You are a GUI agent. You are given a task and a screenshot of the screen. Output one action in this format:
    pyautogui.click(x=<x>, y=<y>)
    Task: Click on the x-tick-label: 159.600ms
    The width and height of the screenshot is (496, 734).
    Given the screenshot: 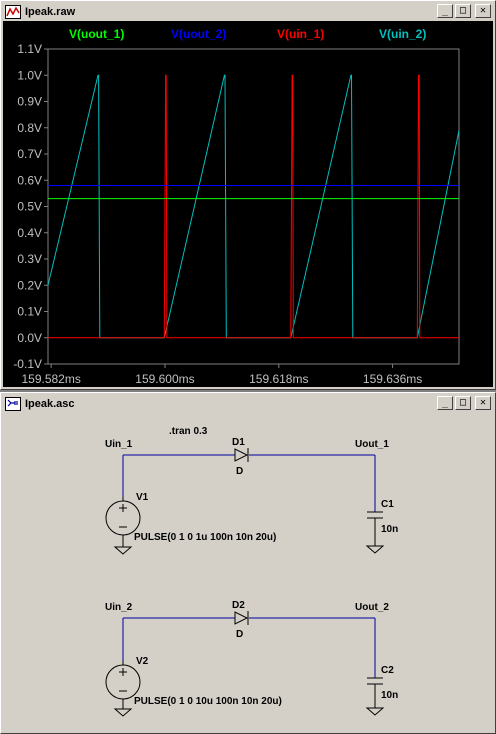 What is the action you would take?
    pyautogui.click(x=164, y=379)
    